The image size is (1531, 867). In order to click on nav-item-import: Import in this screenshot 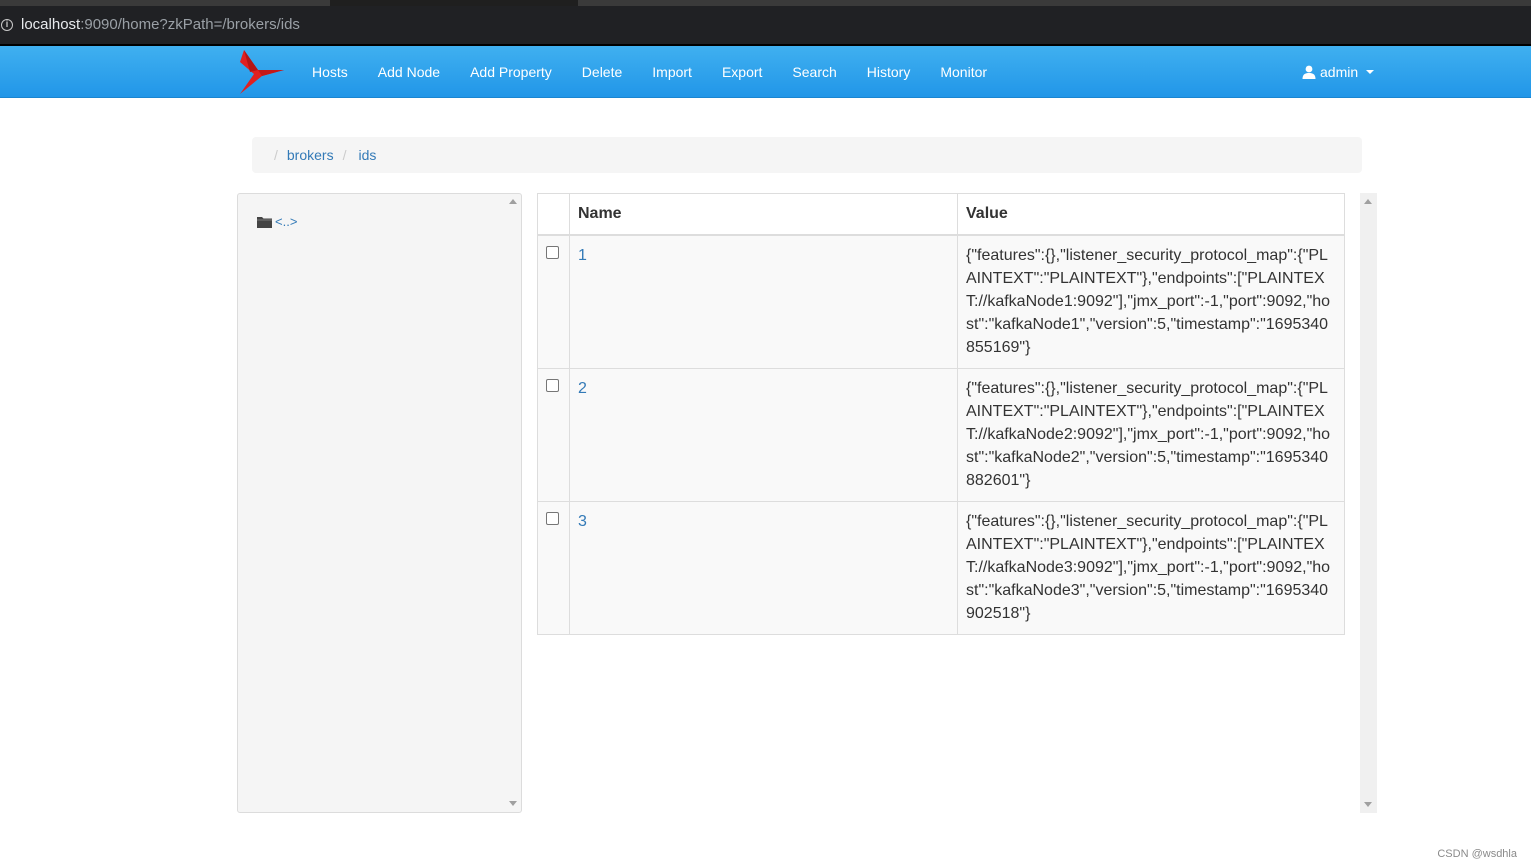, I will do `click(672, 72)`.